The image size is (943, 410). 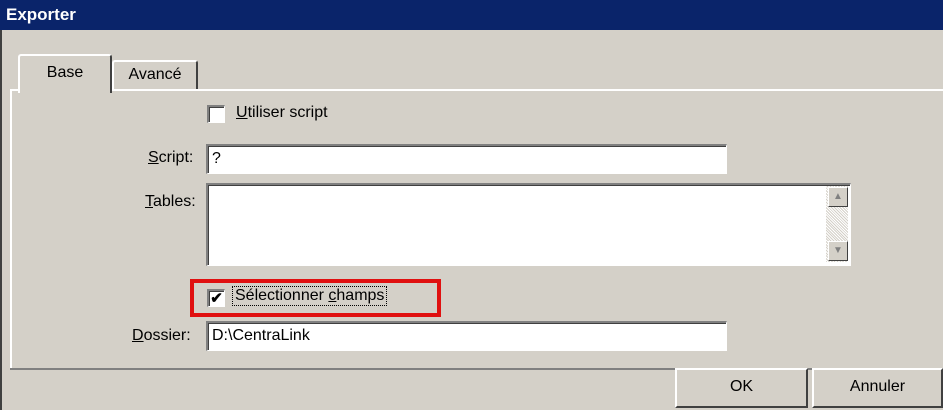 I want to click on window-title: Exporter, so click(x=41, y=14).